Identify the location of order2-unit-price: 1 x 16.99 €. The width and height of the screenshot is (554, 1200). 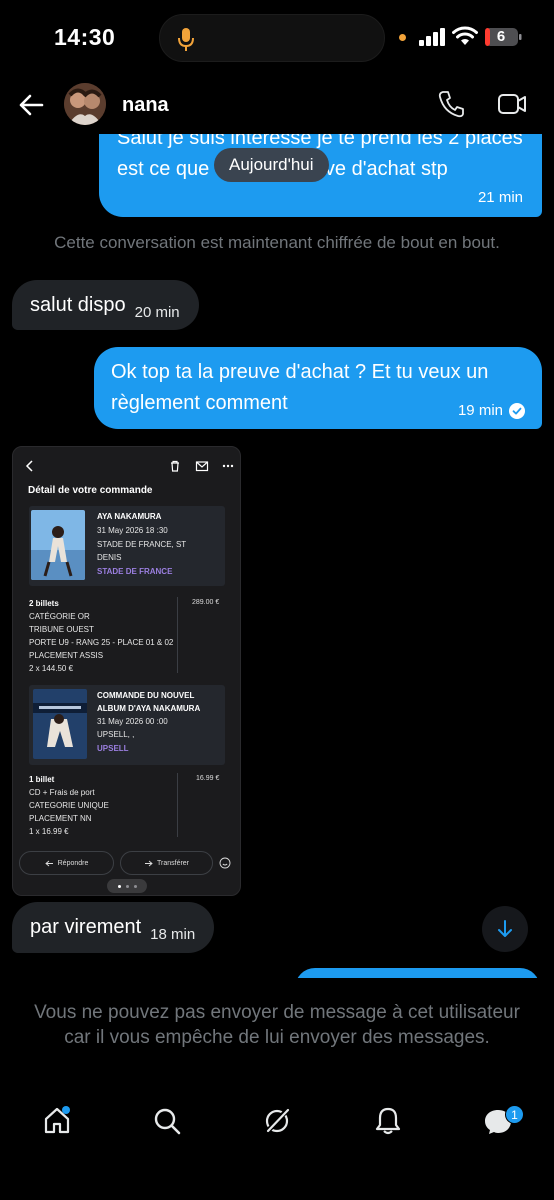
(49, 831).